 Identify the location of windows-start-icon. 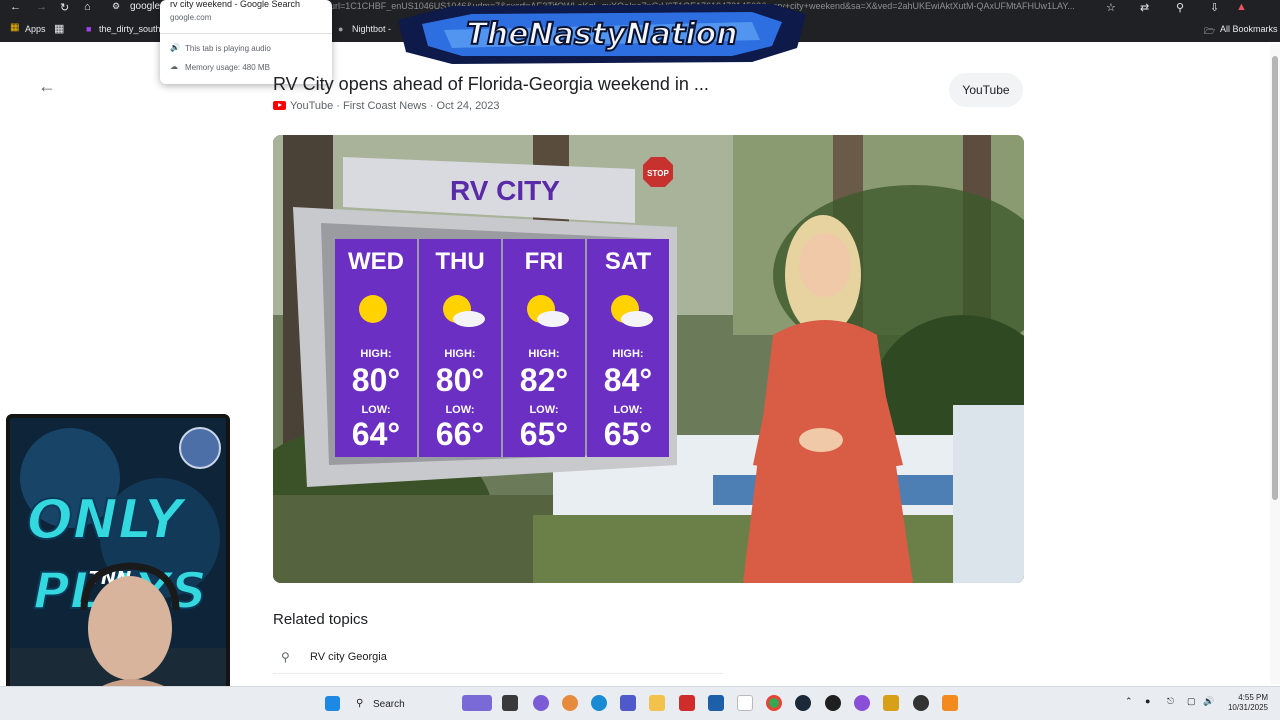
(332, 703).